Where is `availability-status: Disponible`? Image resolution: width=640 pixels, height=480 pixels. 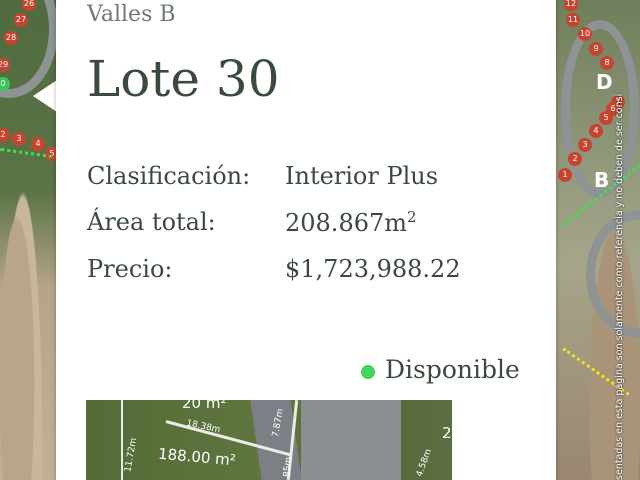
availability-status: Disponible is located at coordinates (440, 369).